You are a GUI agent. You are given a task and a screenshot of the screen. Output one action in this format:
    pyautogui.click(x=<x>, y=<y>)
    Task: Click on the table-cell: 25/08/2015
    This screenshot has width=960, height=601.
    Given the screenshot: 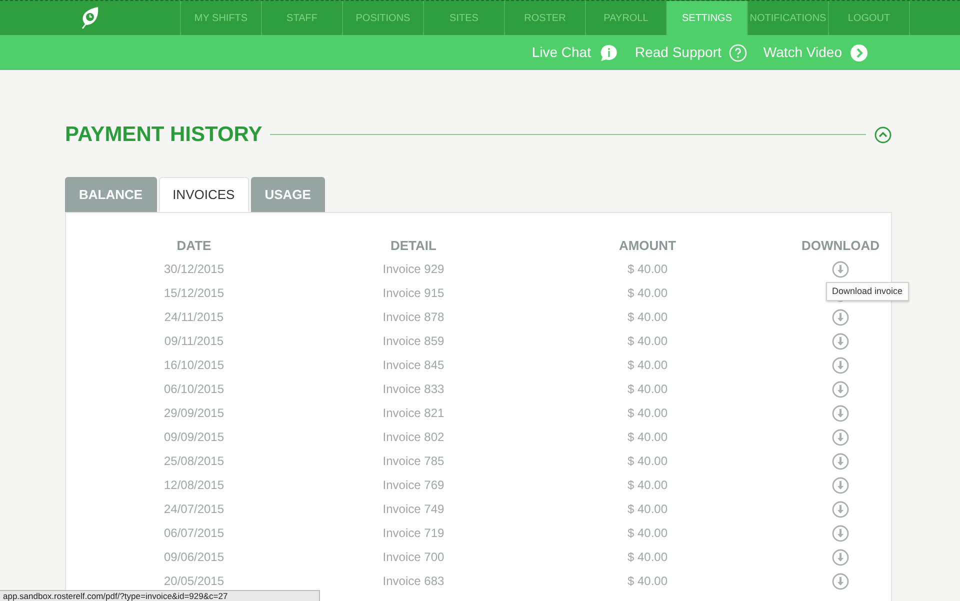 What is the action you would take?
    pyautogui.click(x=194, y=461)
    